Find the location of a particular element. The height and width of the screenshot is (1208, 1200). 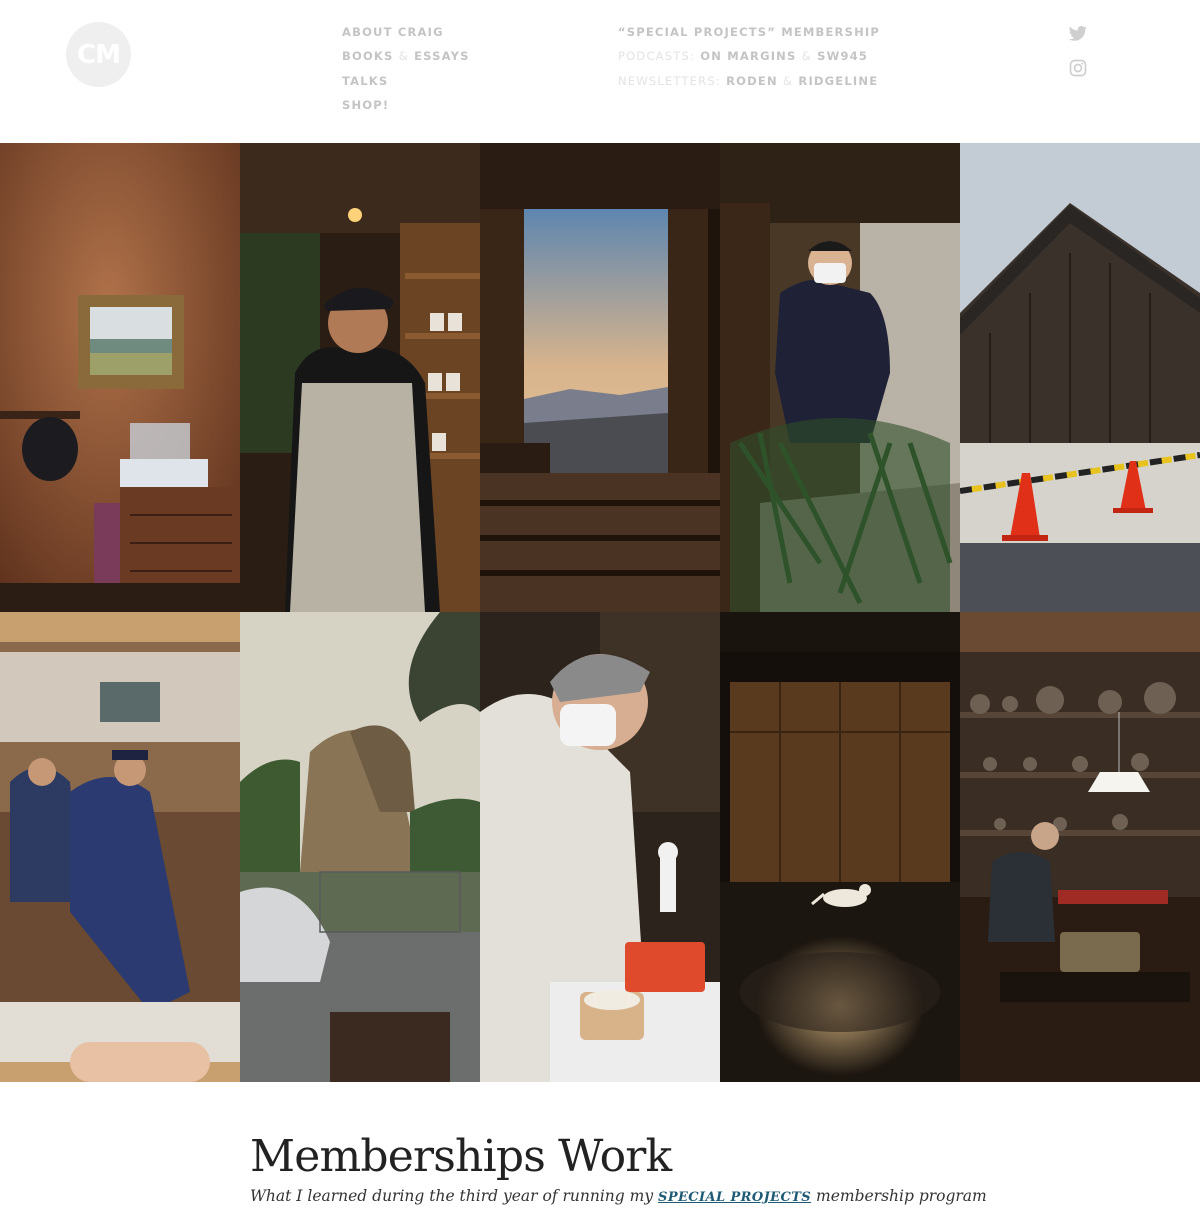

photo-man-preparing-toast is located at coordinates (600, 847).